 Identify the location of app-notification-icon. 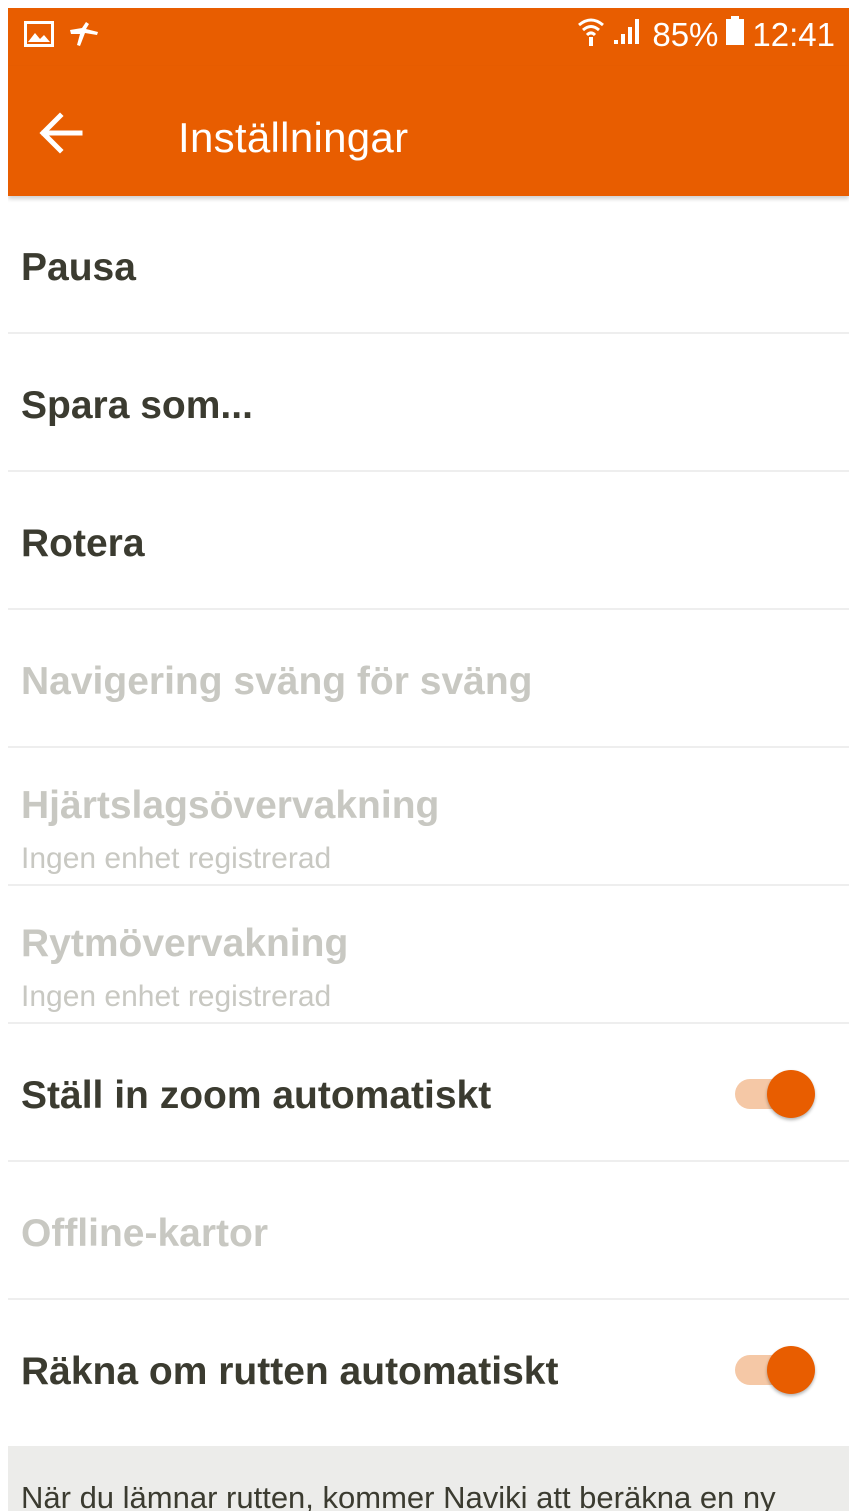
(84, 36).